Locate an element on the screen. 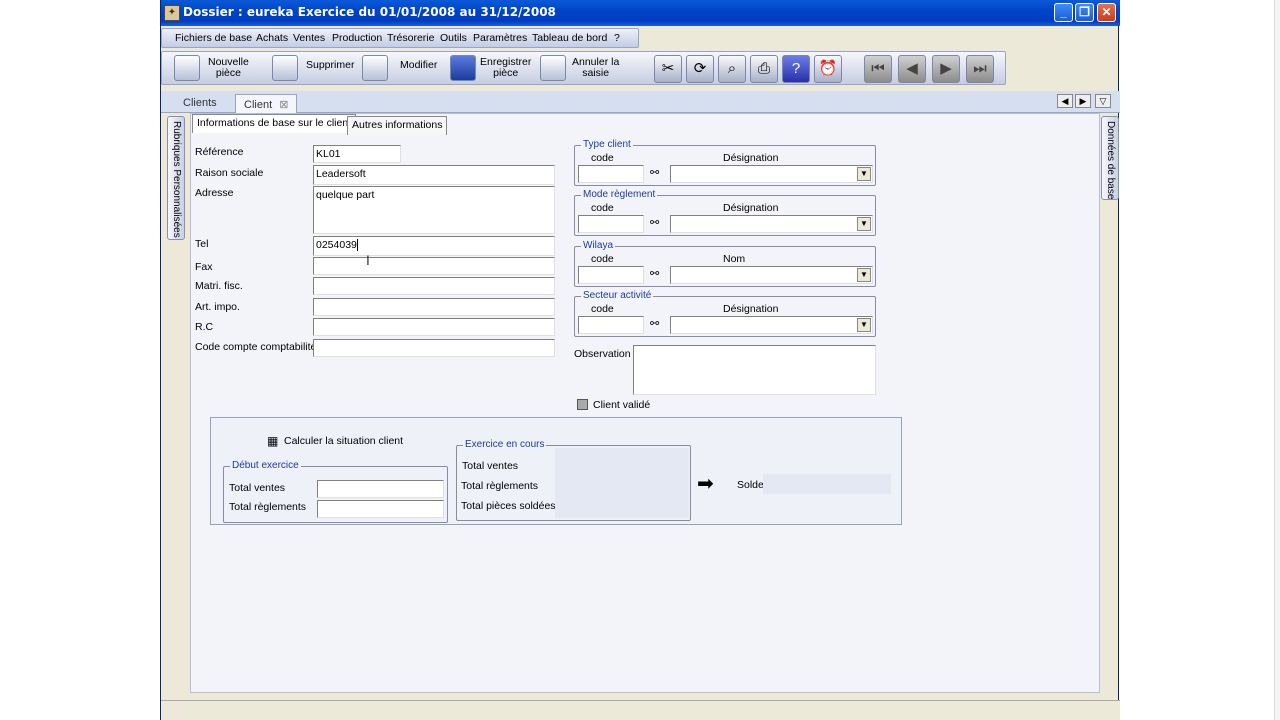 The height and width of the screenshot is (720, 1280). save-icon is located at coordinates (463, 68).